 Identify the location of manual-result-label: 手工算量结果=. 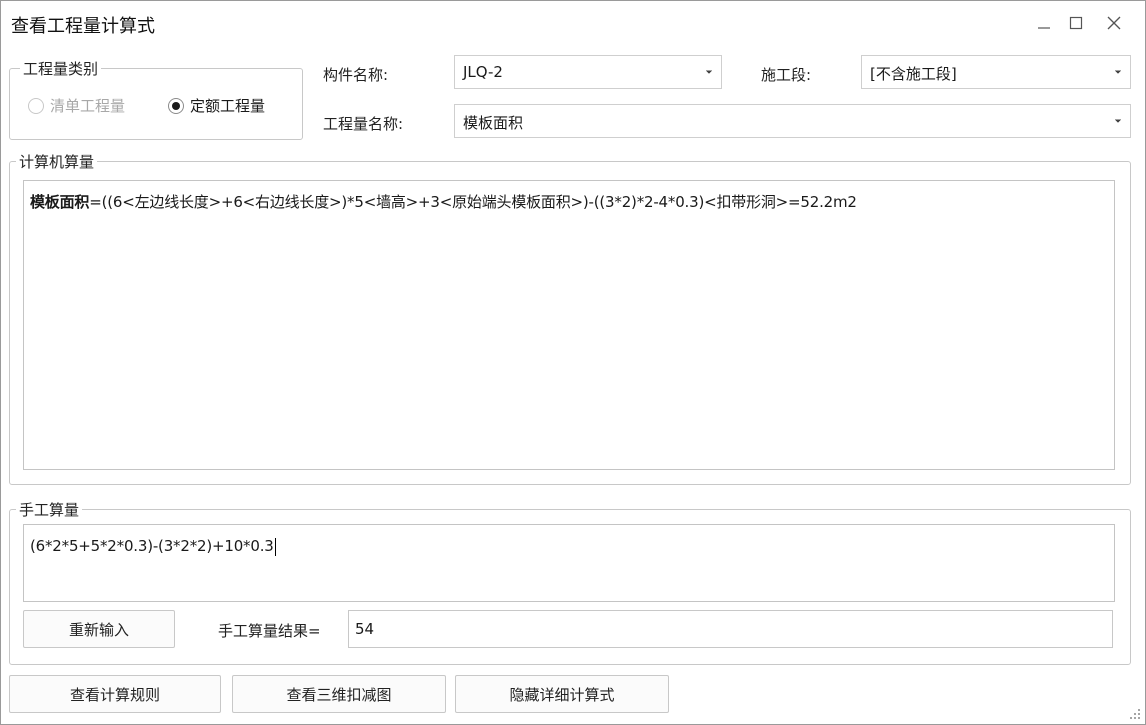
(269, 631).